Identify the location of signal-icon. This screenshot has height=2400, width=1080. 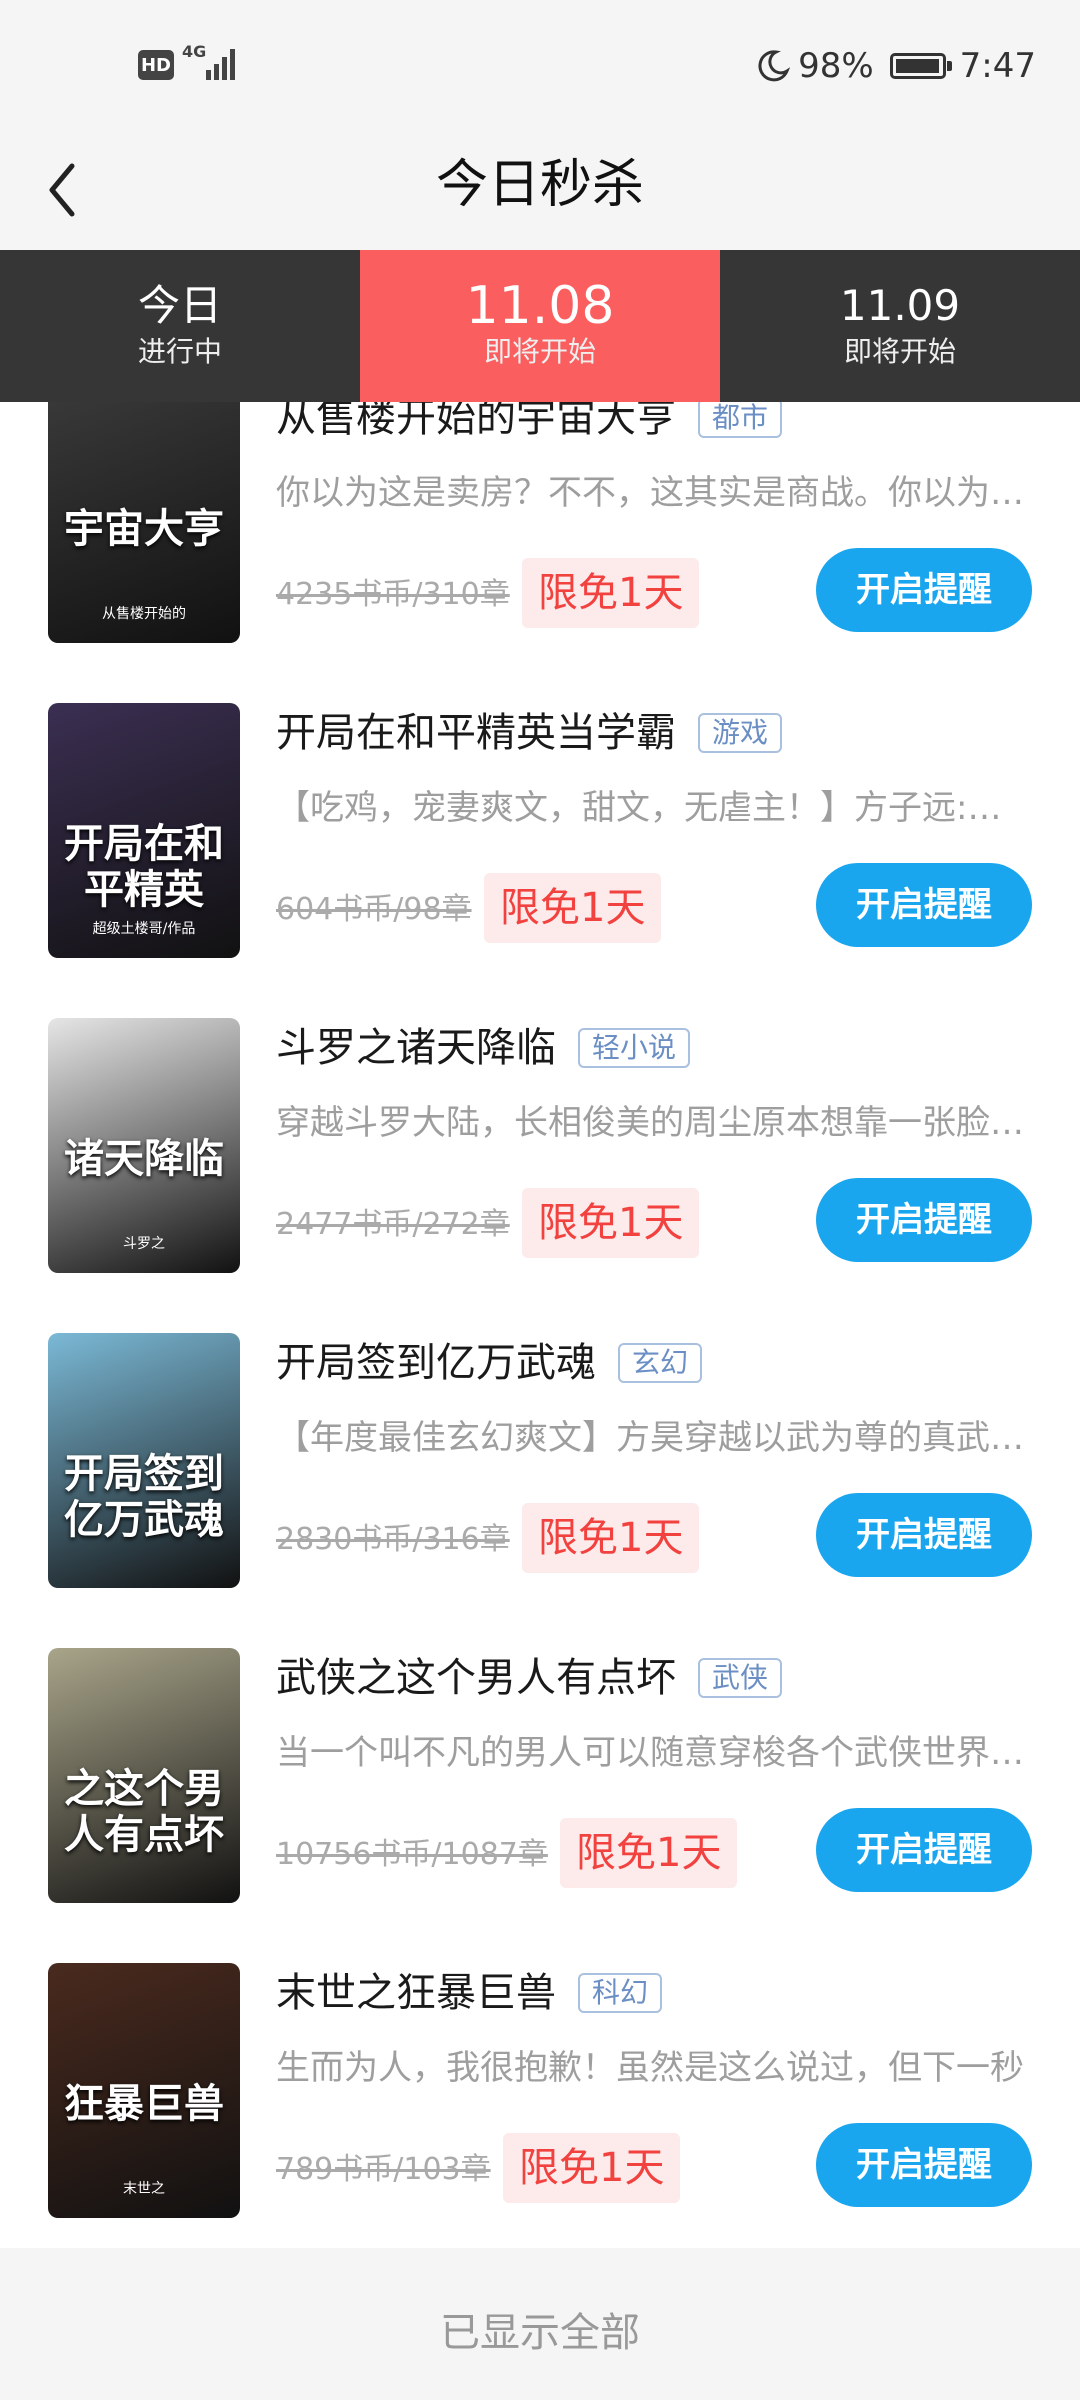
(220, 64).